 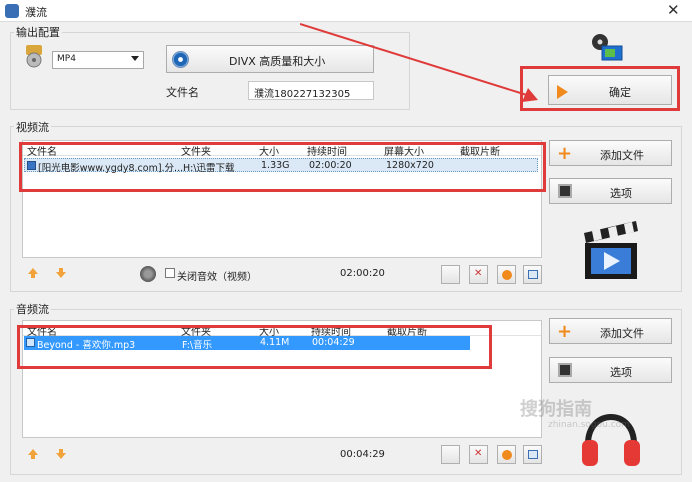 I want to click on video-options-button: 选项, so click(x=610, y=191).